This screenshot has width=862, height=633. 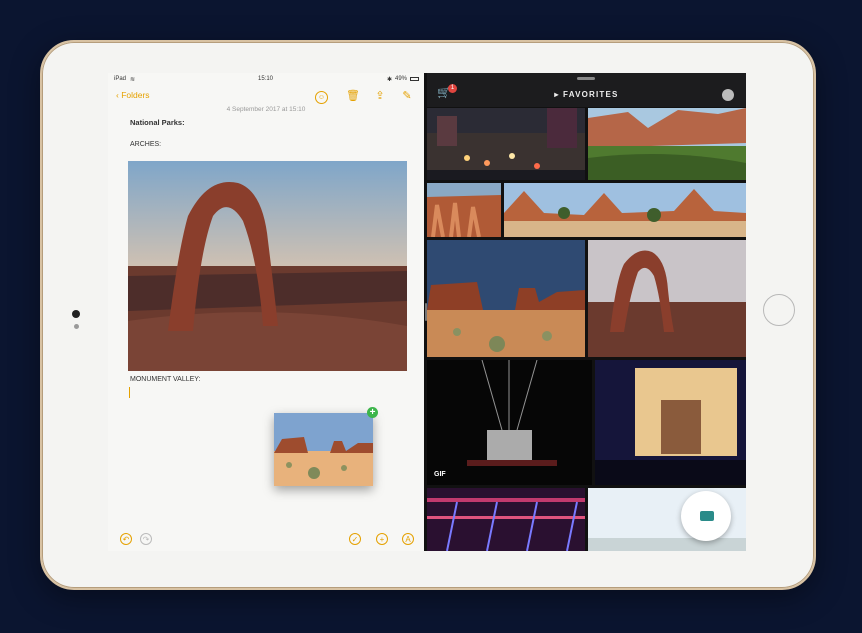 I want to click on redo-icon: ↷, so click(x=146, y=539).